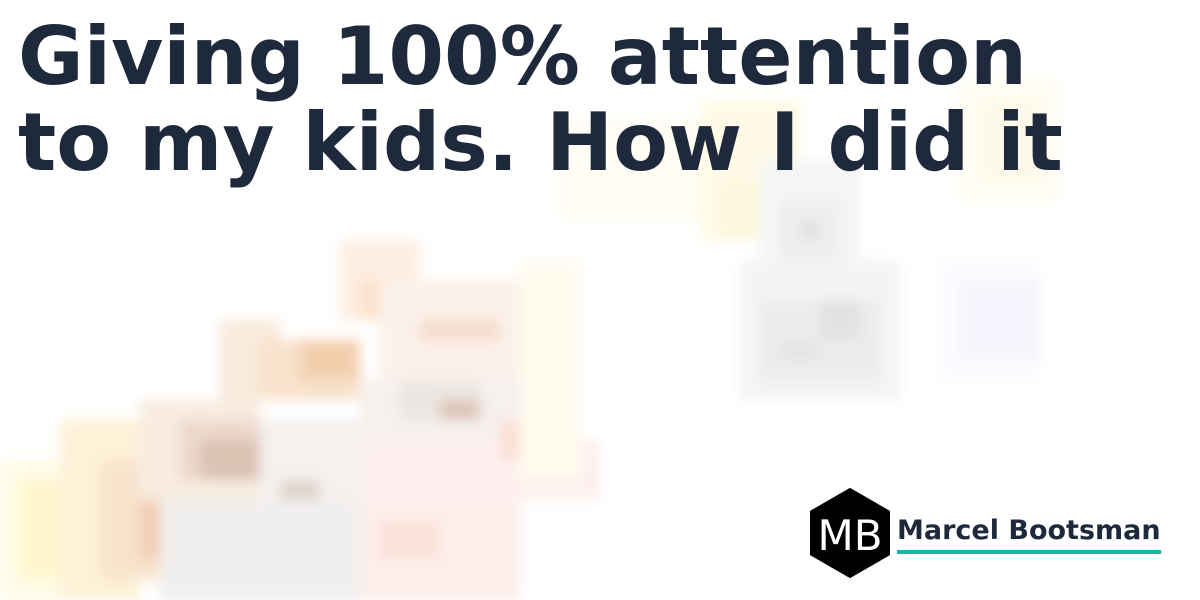 This screenshot has width=1200, height=600. I want to click on mb-hexagon-logo-icon: MB, so click(850, 533).